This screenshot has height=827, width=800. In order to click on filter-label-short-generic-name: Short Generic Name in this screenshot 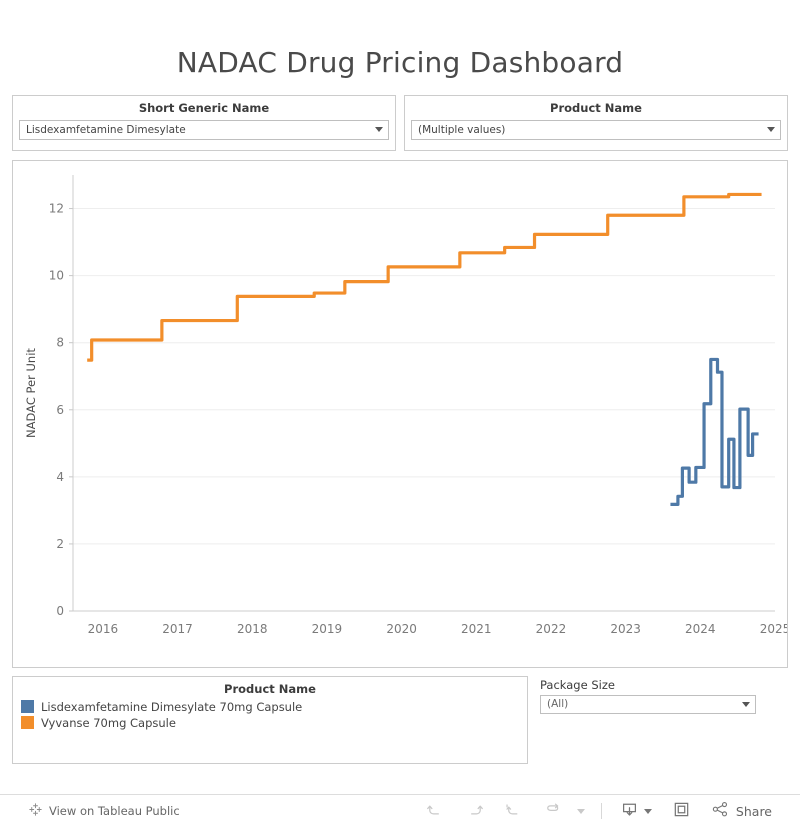, I will do `click(204, 107)`.